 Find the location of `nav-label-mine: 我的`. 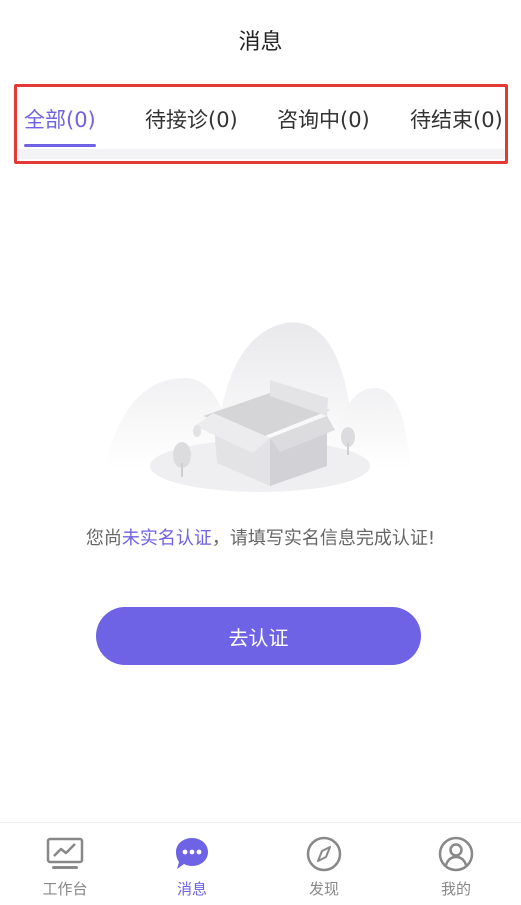

nav-label-mine: 我的 is located at coordinates (455, 889).